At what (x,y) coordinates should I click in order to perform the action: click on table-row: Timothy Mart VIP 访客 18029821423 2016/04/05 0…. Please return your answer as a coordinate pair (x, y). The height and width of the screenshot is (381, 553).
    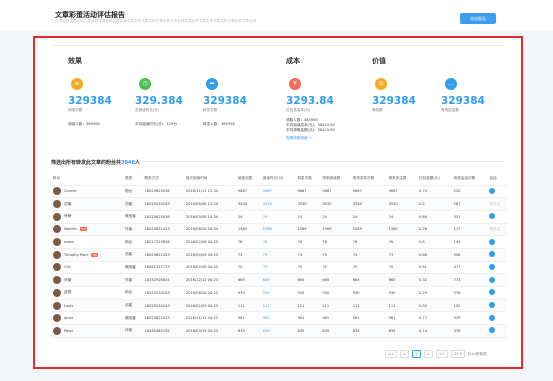
    Looking at the image, I should click on (279, 255).